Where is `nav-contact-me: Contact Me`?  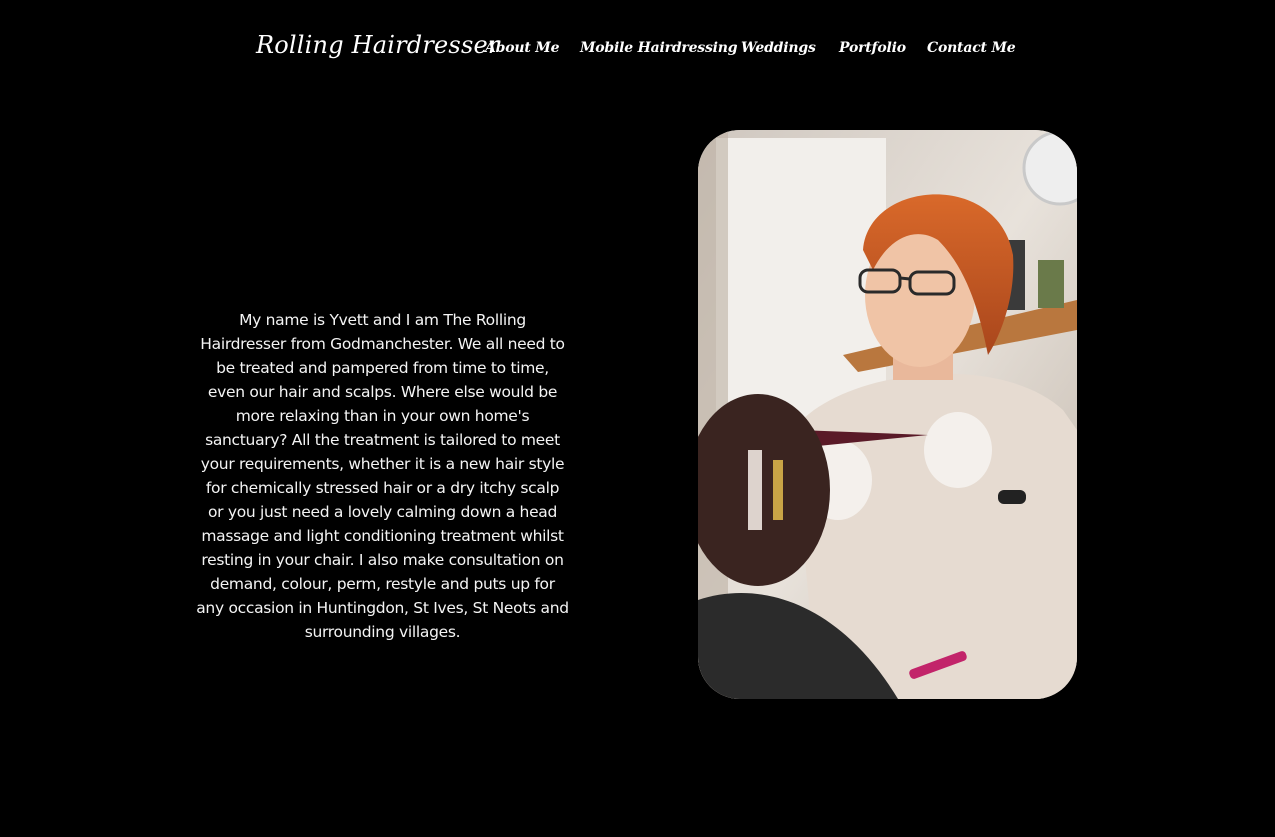 nav-contact-me: Contact Me is located at coordinates (971, 48).